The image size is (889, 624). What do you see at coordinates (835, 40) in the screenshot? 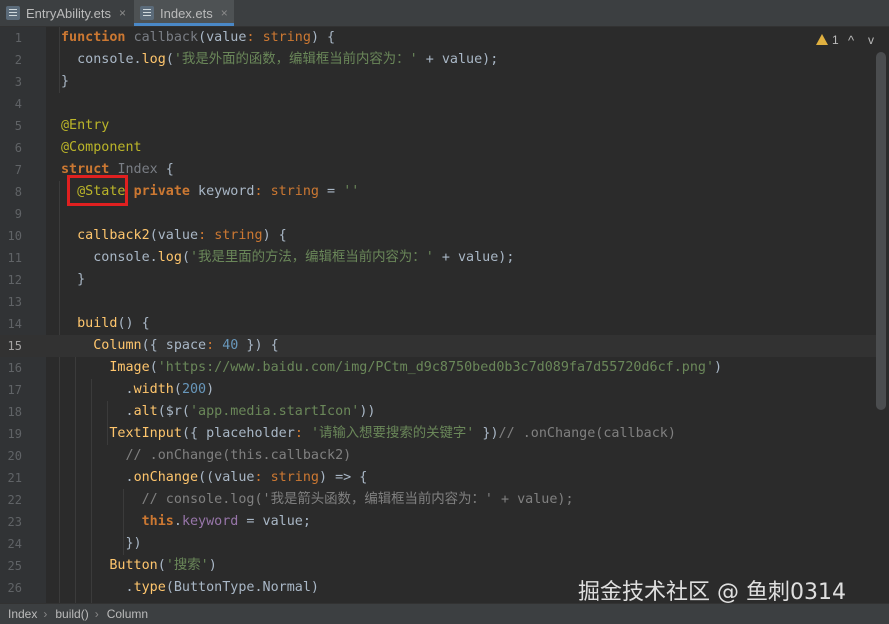
I see `inspection-count: 1` at bounding box center [835, 40].